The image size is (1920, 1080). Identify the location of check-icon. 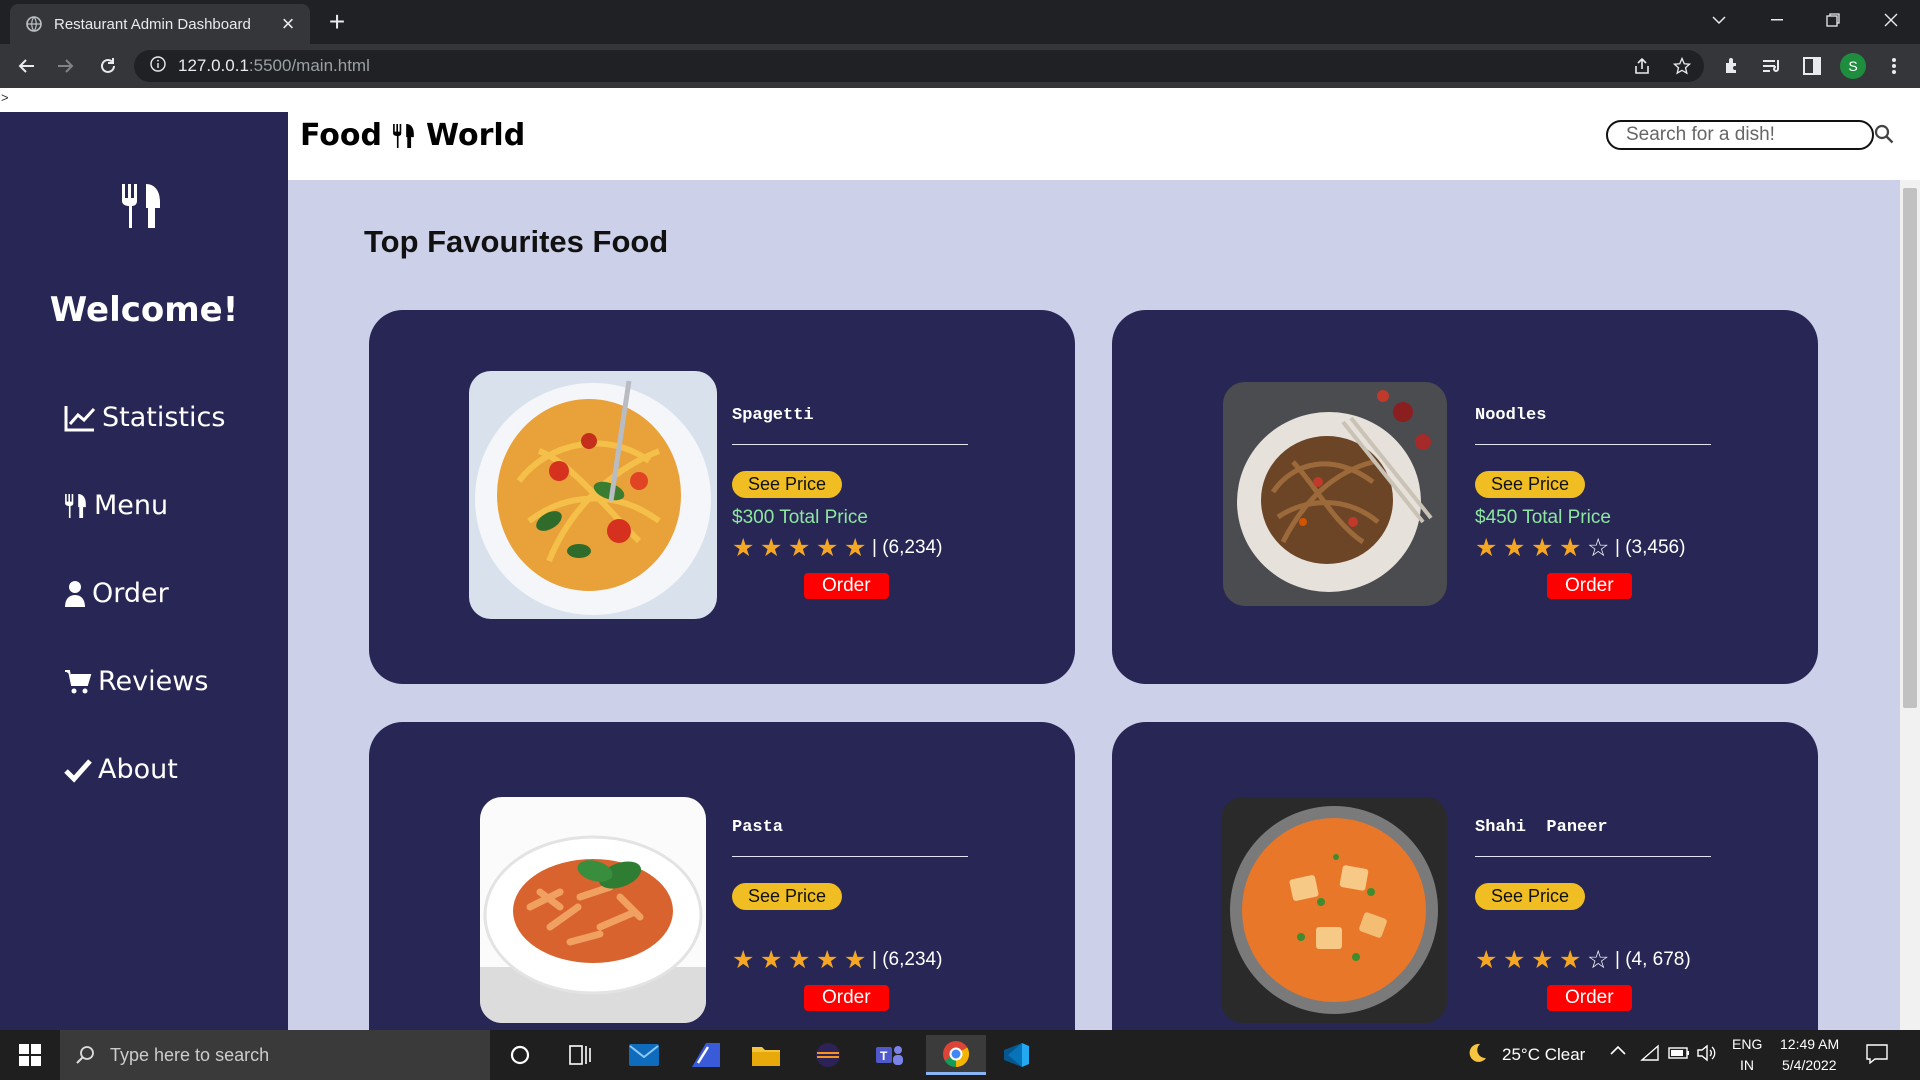
(78, 770).